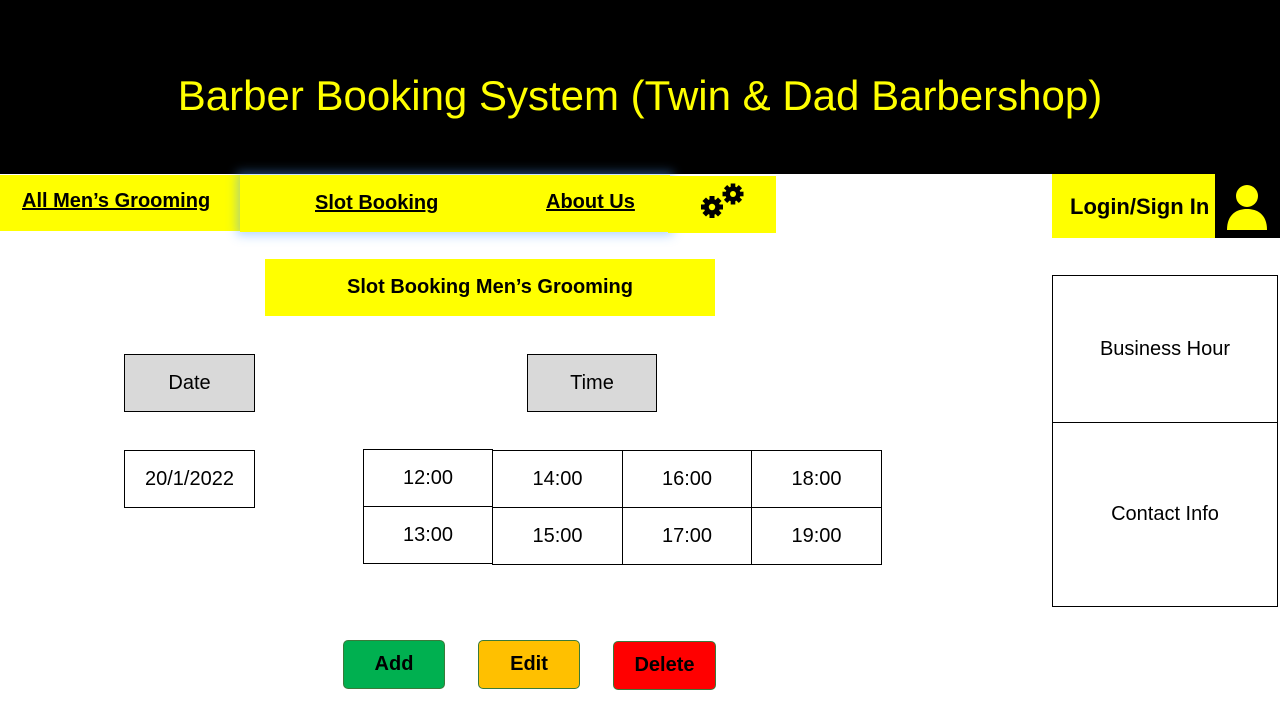 The width and height of the screenshot is (1280, 720). I want to click on add-button: Add, so click(394, 664).